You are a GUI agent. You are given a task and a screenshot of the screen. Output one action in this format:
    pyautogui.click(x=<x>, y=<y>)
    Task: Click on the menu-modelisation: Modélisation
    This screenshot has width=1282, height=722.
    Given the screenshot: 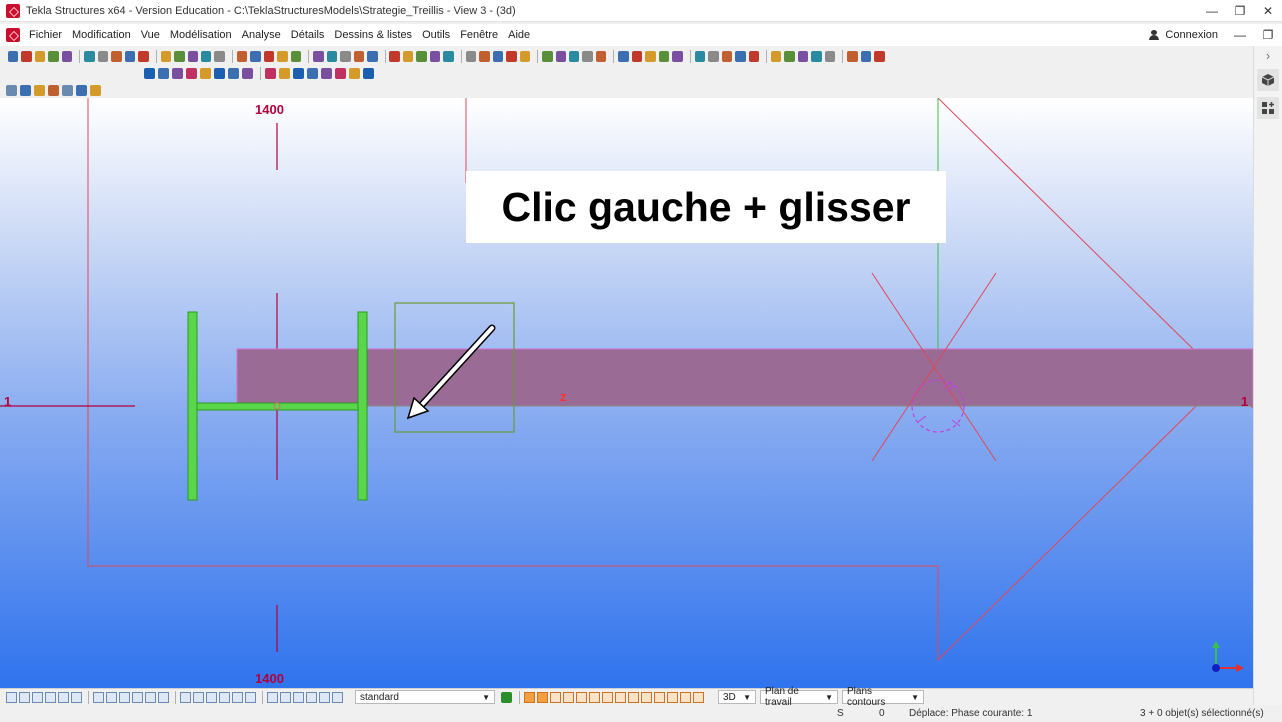 What is the action you would take?
    pyautogui.click(x=201, y=35)
    